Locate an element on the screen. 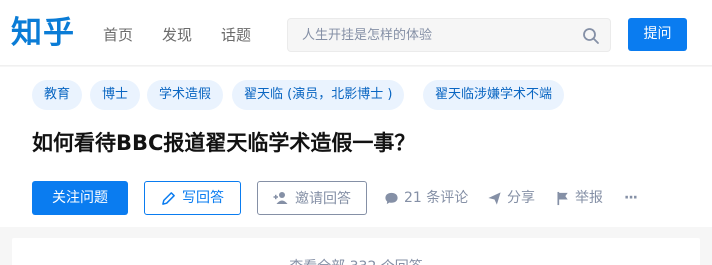 This screenshot has width=712, height=265. follow-question-button: 关注问题 is located at coordinates (80, 198).